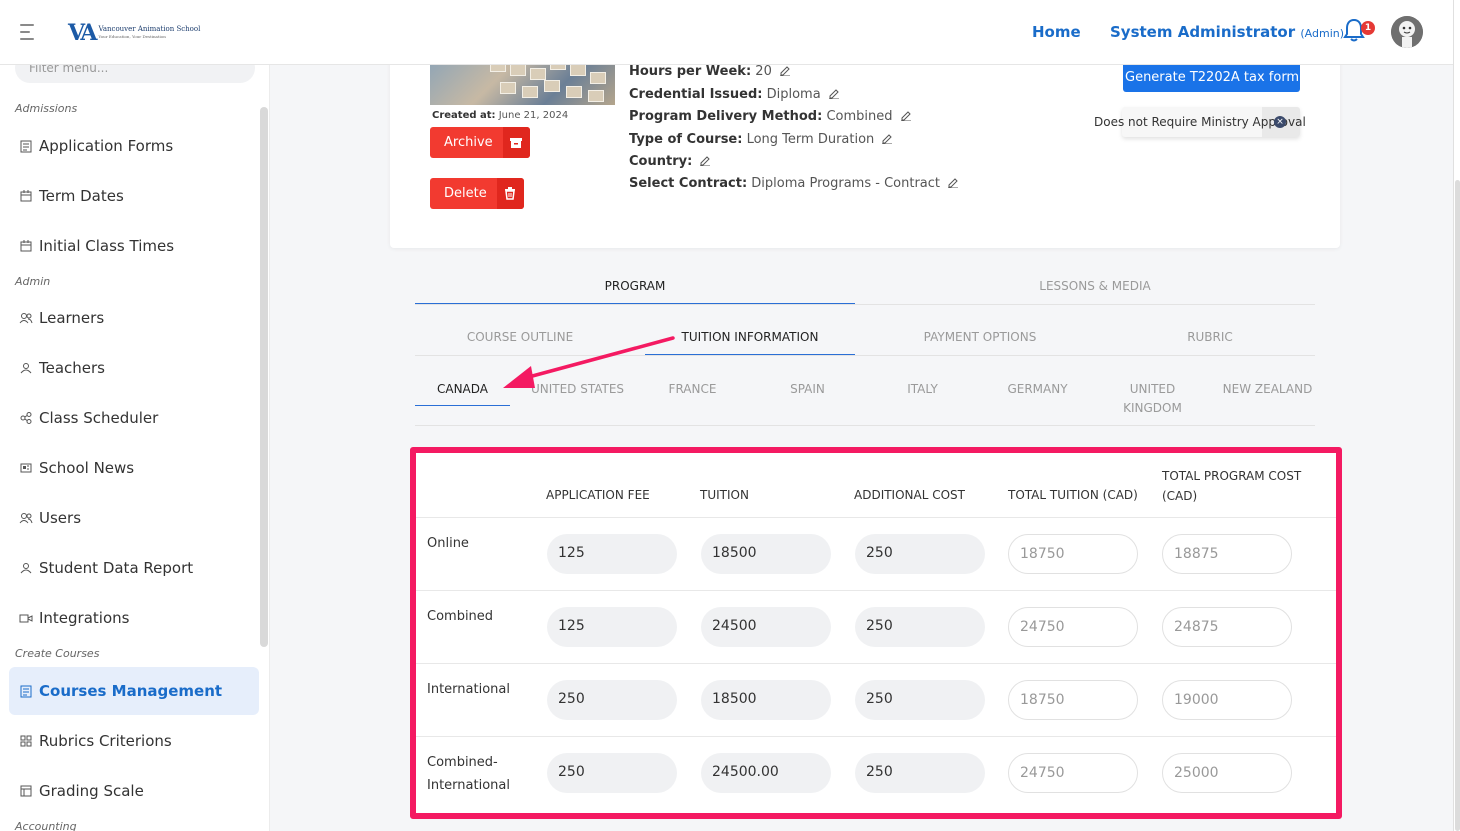 The image size is (1460, 831). I want to click on form-icon, so click(26, 146).